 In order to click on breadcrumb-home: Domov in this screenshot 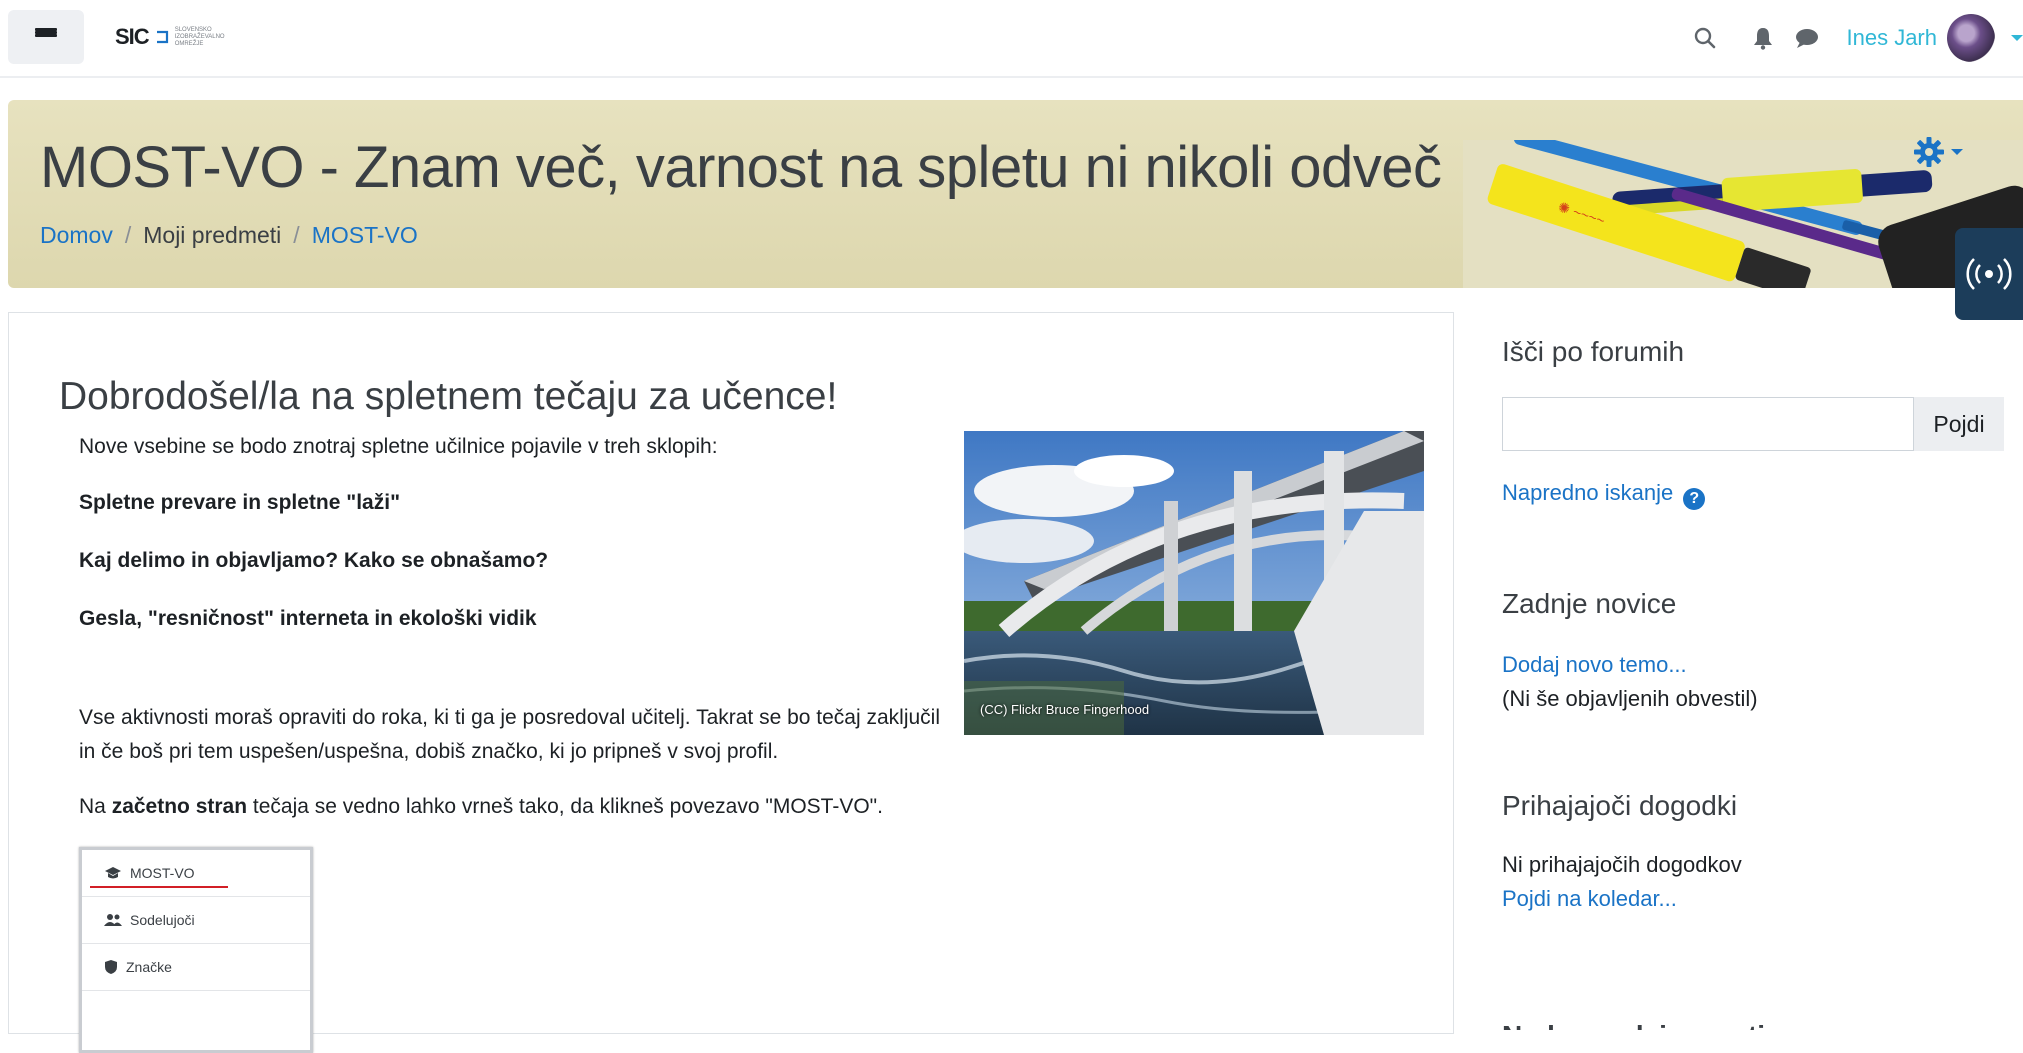, I will do `click(76, 235)`.